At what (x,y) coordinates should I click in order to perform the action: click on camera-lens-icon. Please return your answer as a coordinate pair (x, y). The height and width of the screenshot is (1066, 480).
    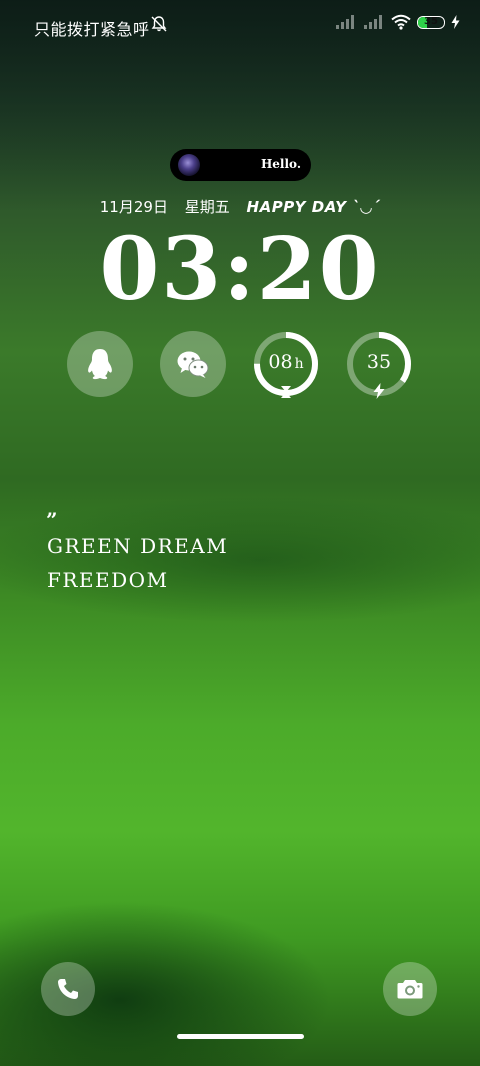
    Looking at the image, I should click on (189, 165).